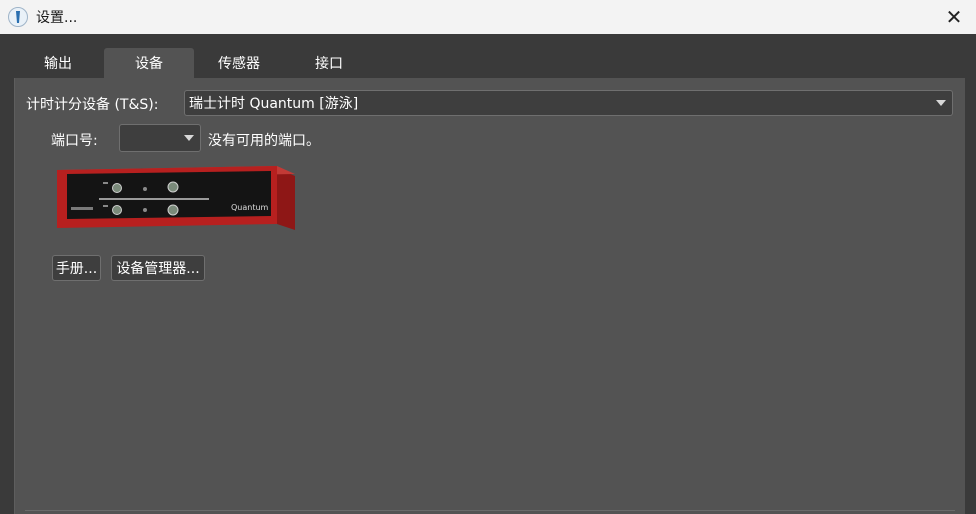 Image resolution: width=976 pixels, height=514 pixels. Describe the element at coordinates (274, 104) in the screenshot. I see `timing-device-value: 瑞士计时 Quantum [游泳]` at that location.